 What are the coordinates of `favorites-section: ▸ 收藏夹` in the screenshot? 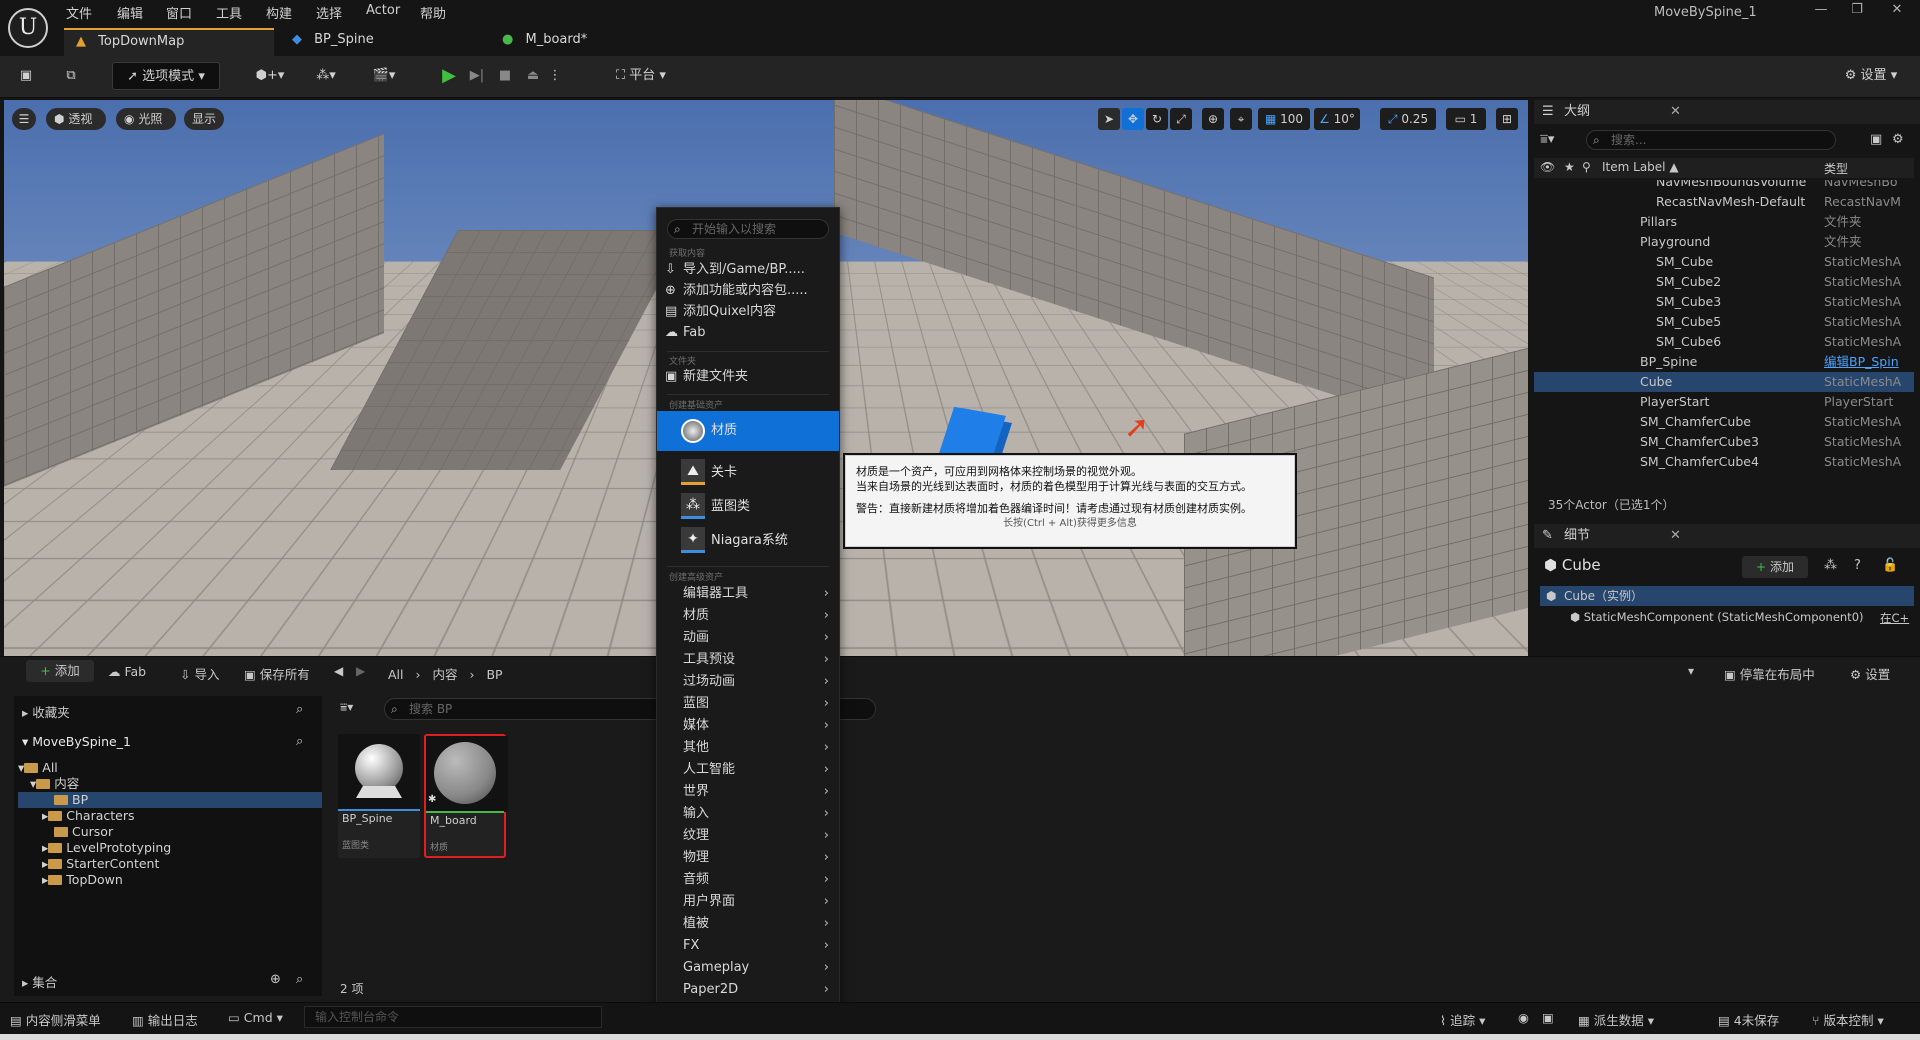 It's located at (46, 711).